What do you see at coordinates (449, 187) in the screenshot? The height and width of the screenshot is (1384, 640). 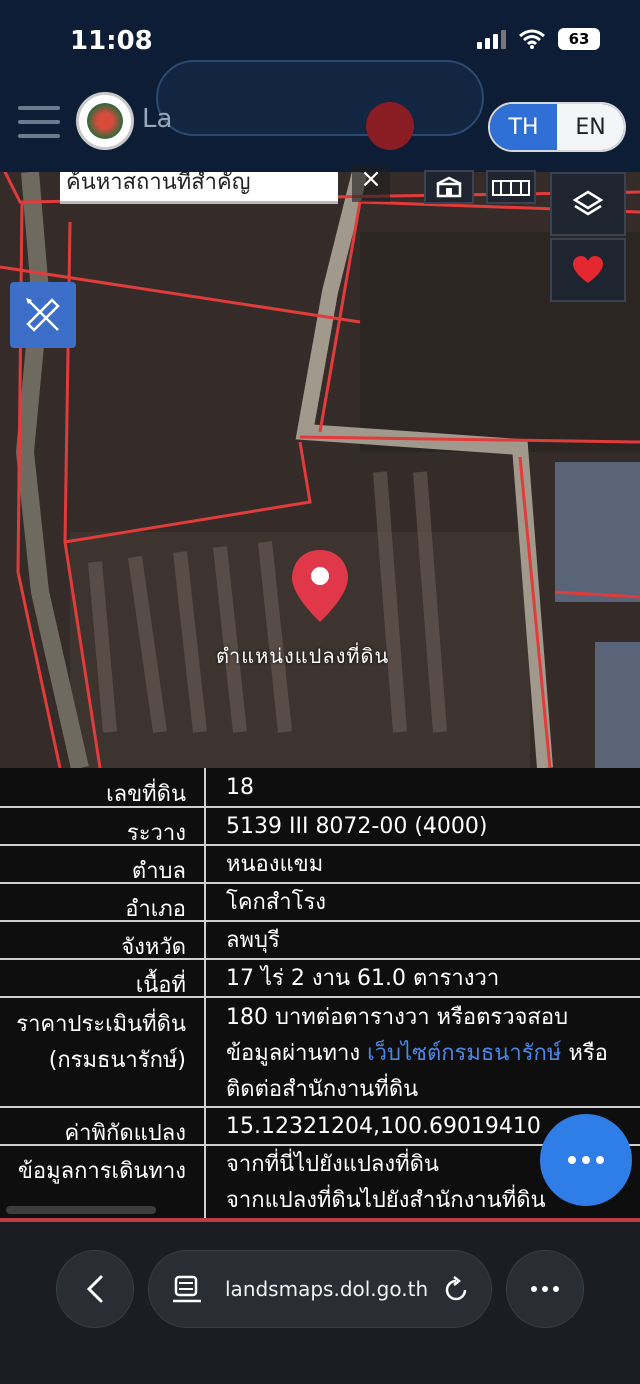 I see `building-icon` at bounding box center [449, 187].